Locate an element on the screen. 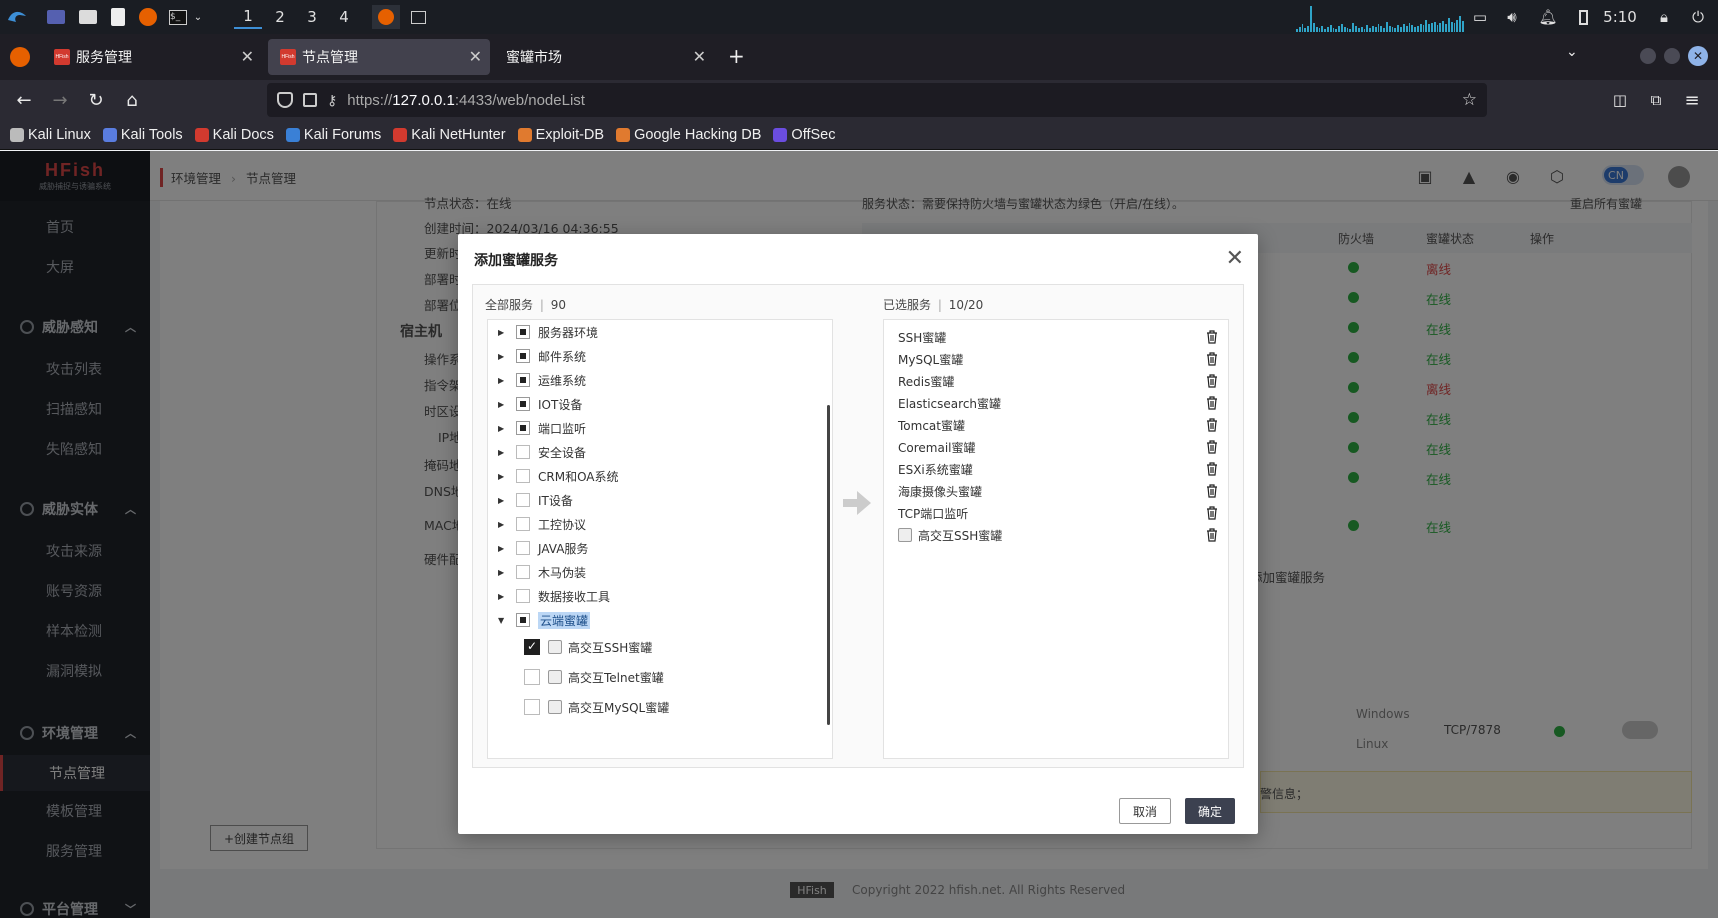  tree-node: ▶ IT设备 is located at coordinates (530, 500).